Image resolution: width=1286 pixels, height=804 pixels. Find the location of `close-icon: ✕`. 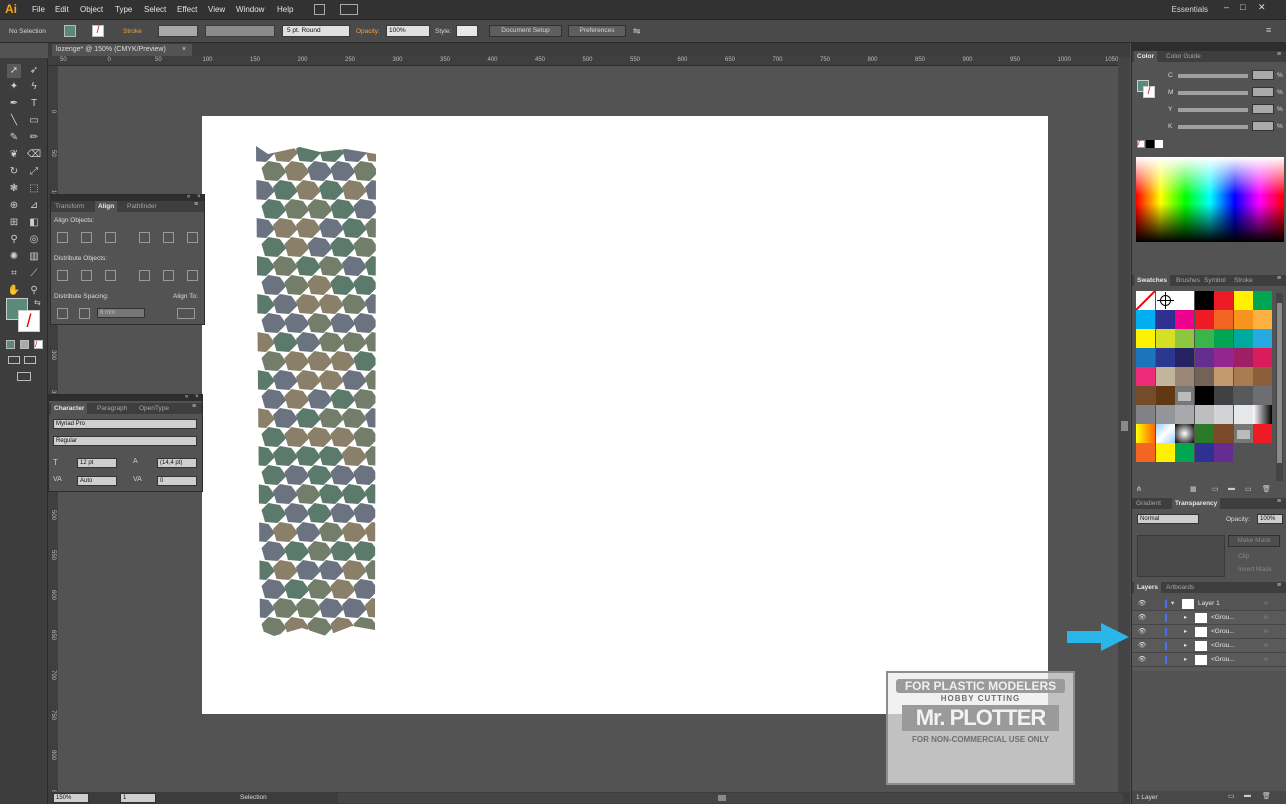

close-icon: ✕ is located at coordinates (1262, 7).